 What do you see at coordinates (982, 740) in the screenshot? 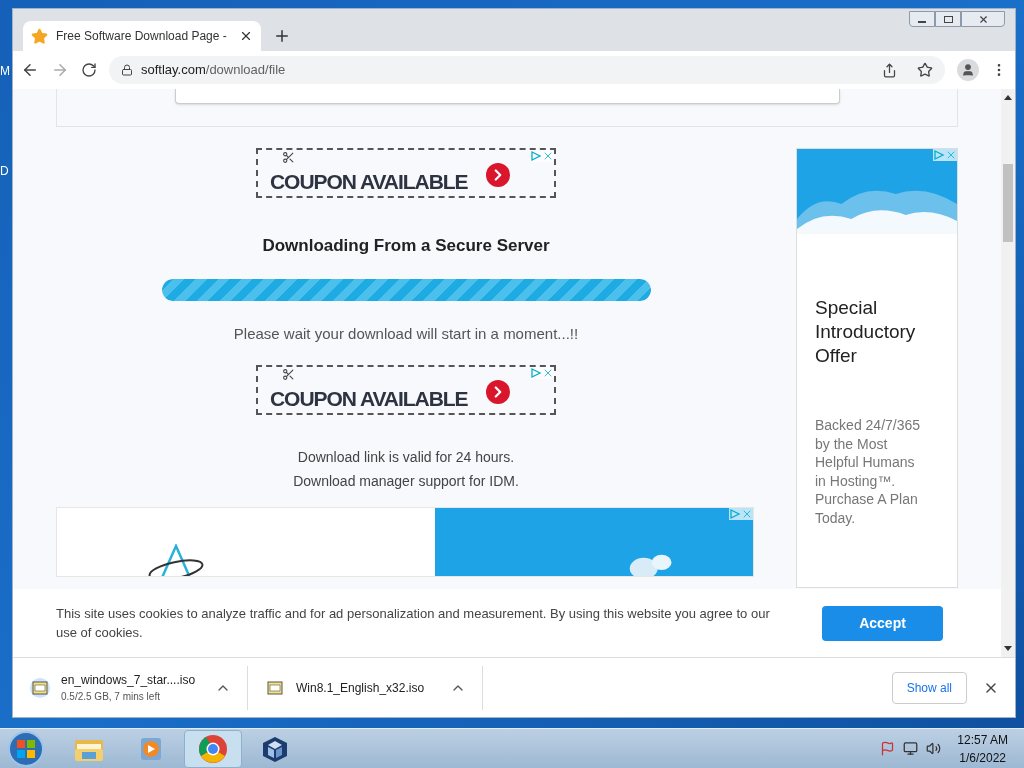
I see `clock-time: 12:57 AM` at bounding box center [982, 740].